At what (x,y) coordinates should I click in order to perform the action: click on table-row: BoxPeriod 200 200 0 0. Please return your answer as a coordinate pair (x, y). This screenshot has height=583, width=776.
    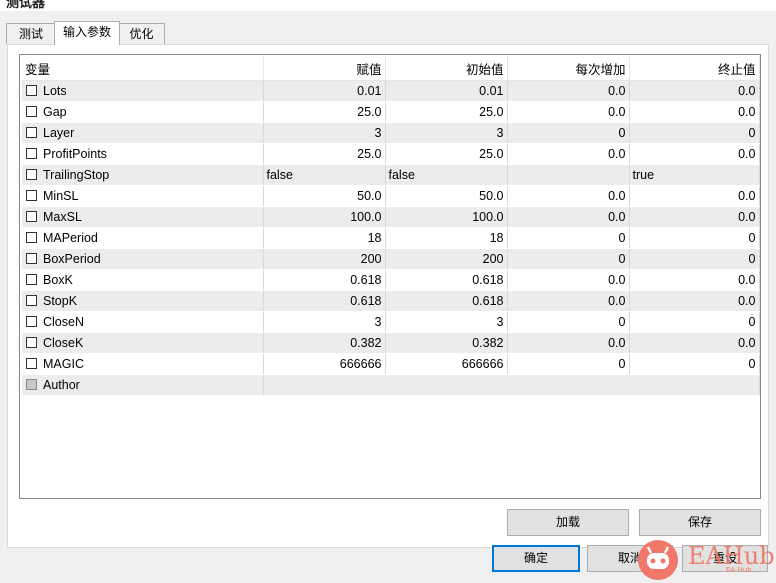
    Looking at the image, I should click on (391, 259).